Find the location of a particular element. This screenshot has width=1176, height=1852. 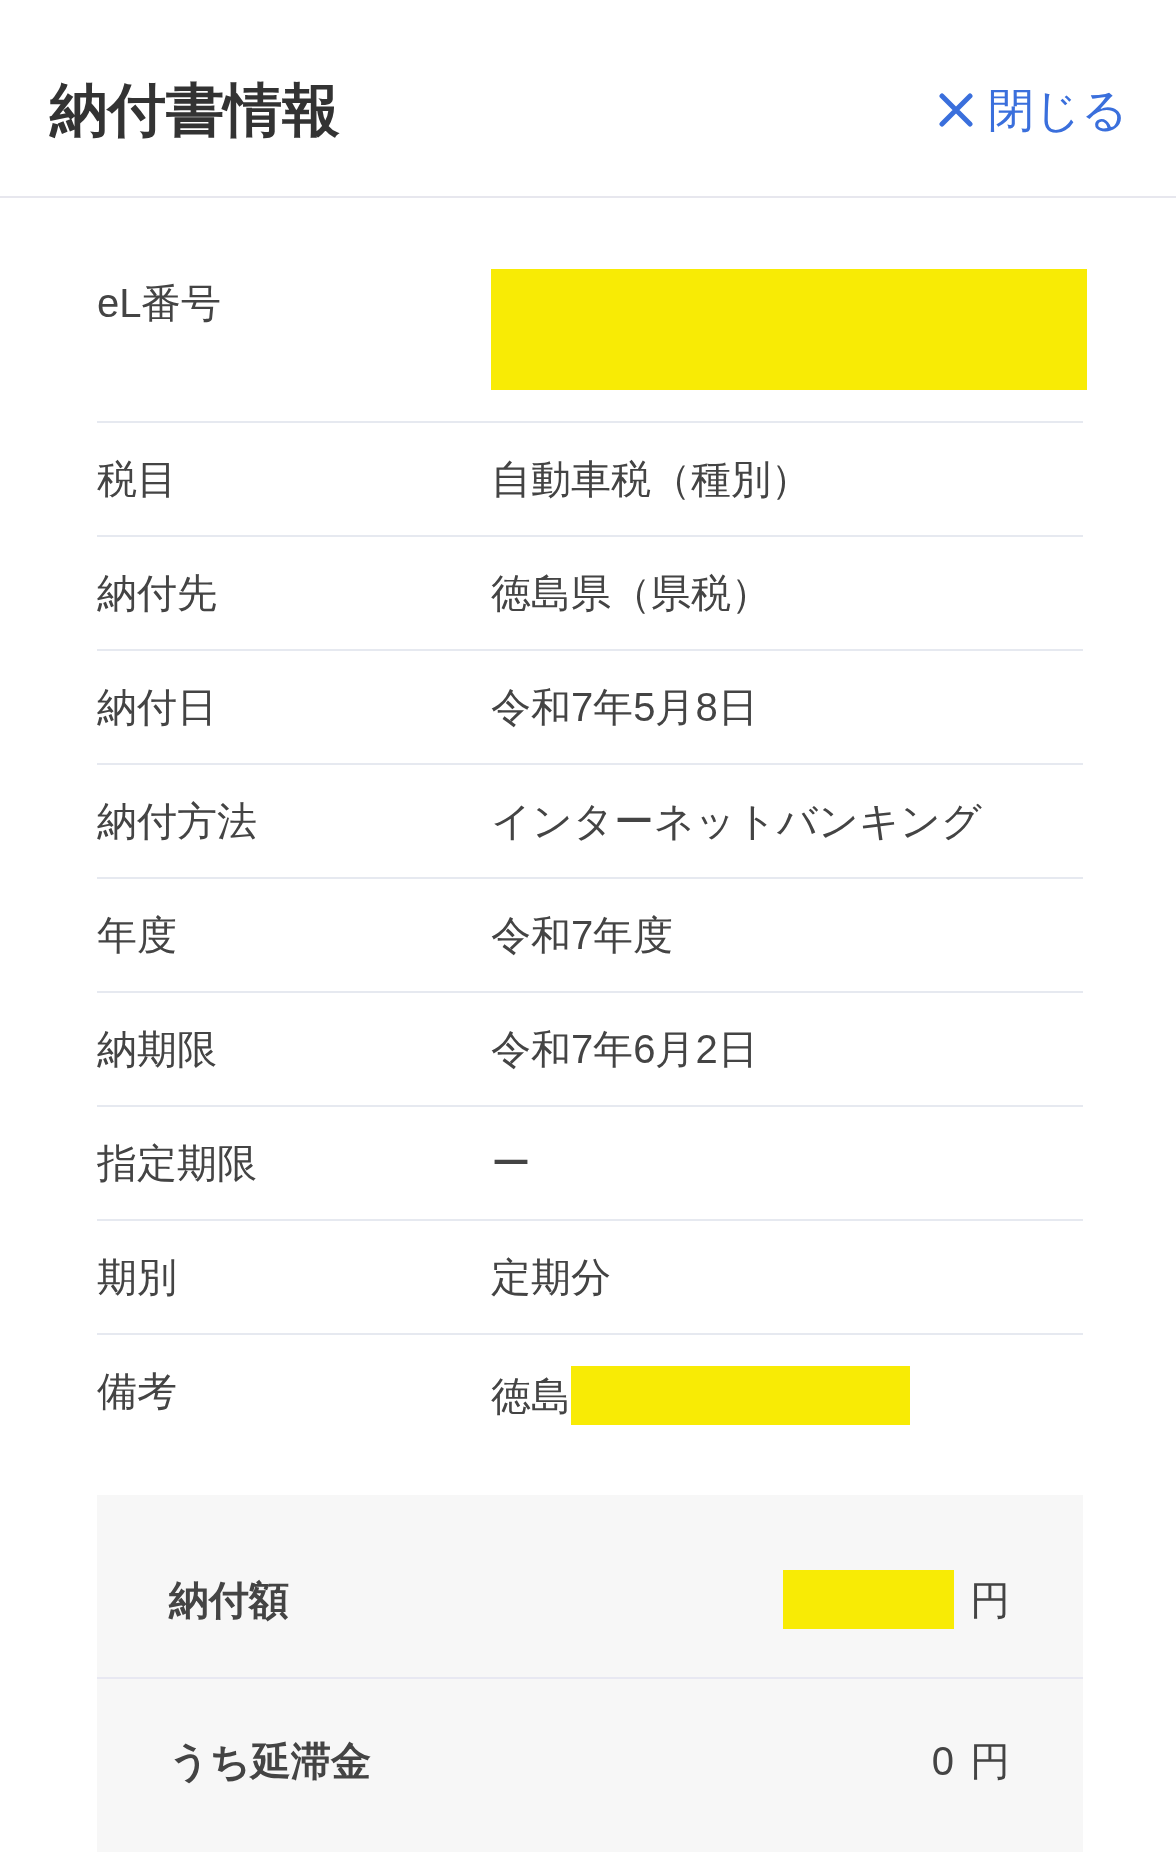

summary-label: うち延滞金 is located at coordinates (270, 1761).